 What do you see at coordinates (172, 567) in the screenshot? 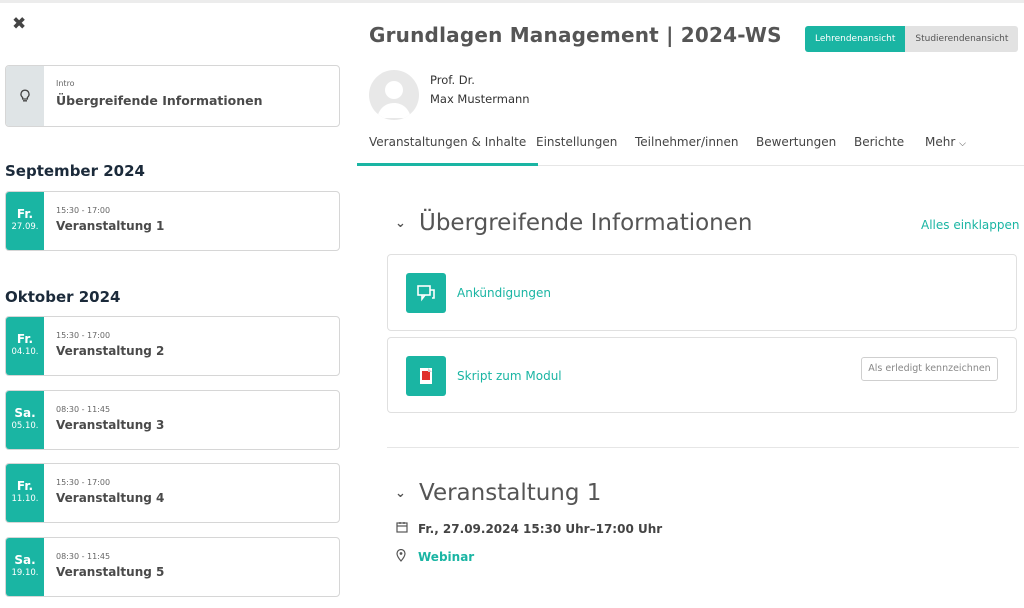
I see `event-card-5: Sa. 19.10. 08:30 - 11:45 Veranstaltung 5` at bounding box center [172, 567].